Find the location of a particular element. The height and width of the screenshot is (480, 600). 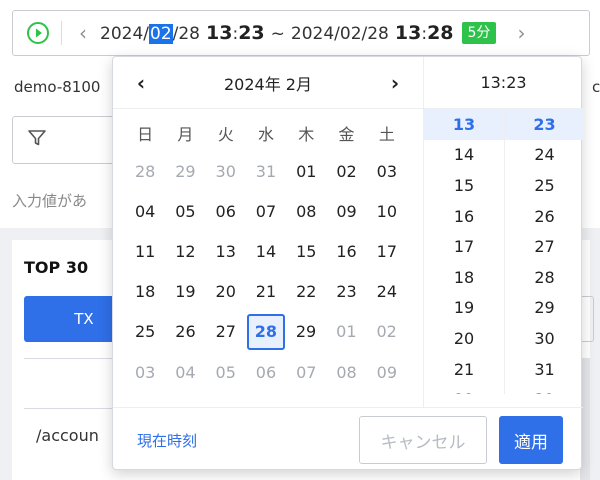

minute-option: 30 is located at coordinates (544, 338).